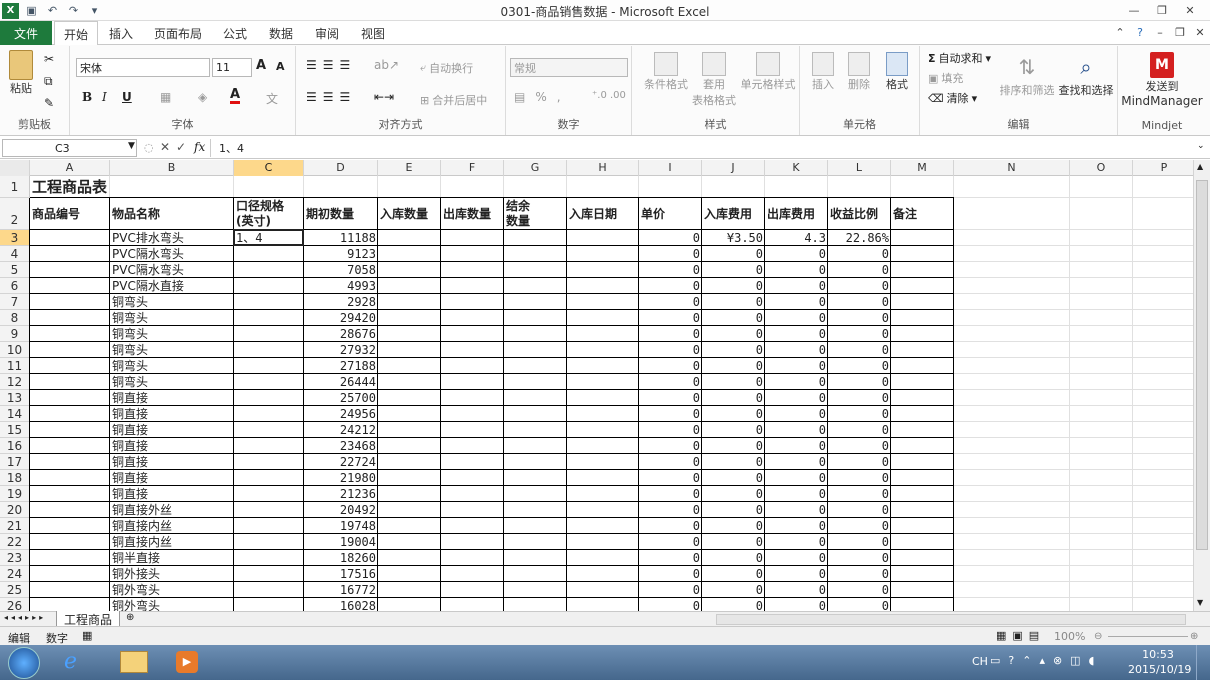  What do you see at coordinates (87, 97) in the screenshot?
I see `bold-icon: B` at bounding box center [87, 97].